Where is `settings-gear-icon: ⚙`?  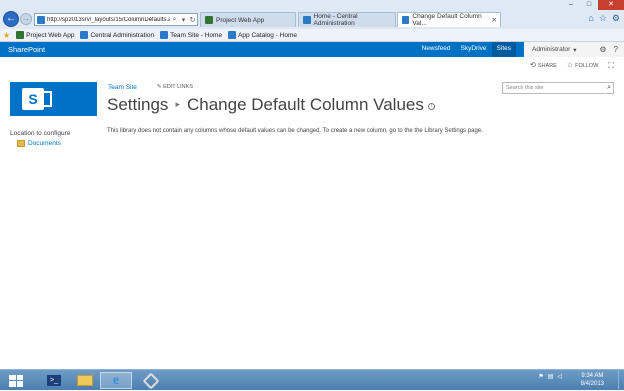
settings-gear-icon: ⚙ is located at coordinates (602, 49).